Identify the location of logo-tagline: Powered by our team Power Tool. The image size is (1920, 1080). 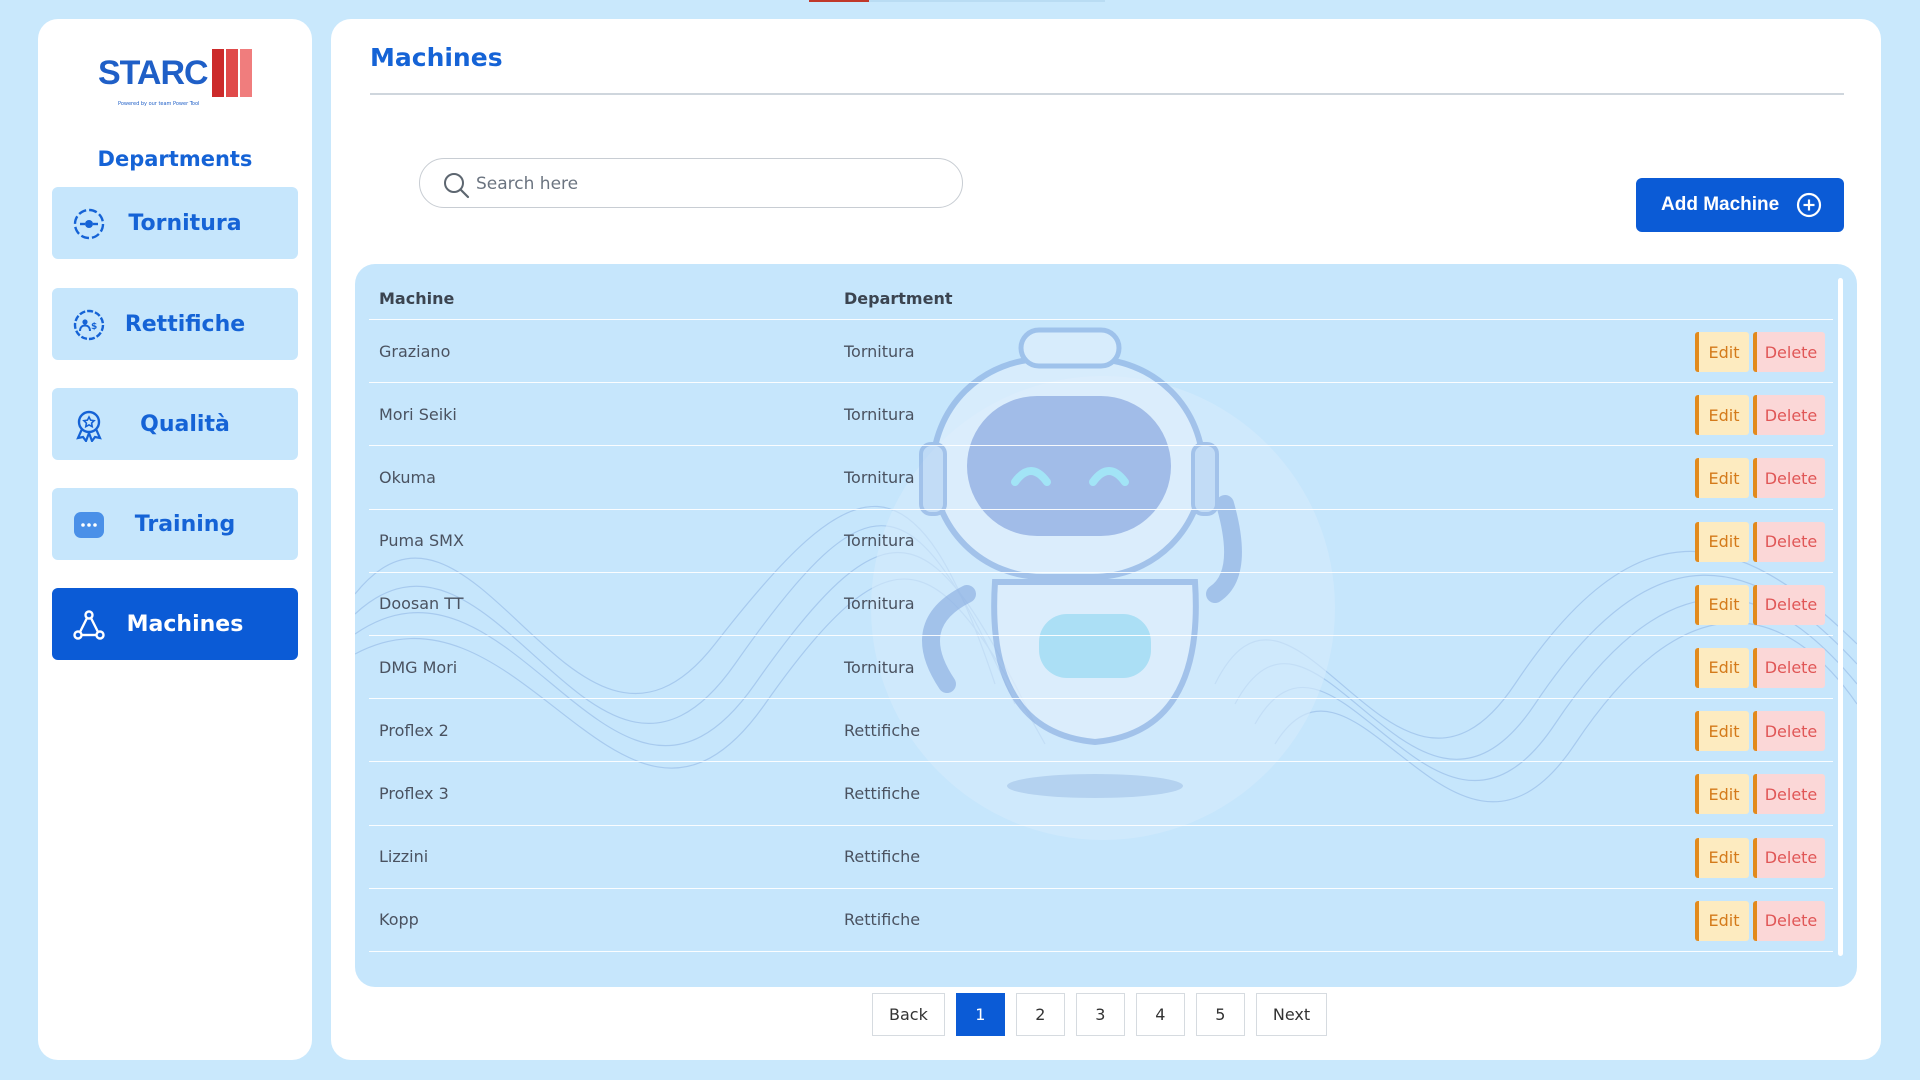
(159, 104).